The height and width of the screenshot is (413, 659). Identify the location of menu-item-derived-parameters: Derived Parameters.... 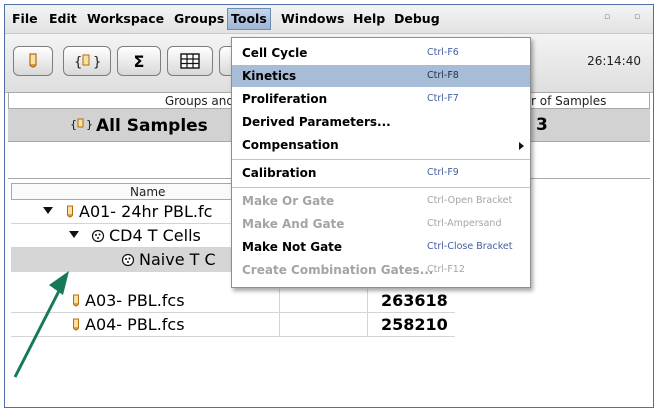
(381, 122).